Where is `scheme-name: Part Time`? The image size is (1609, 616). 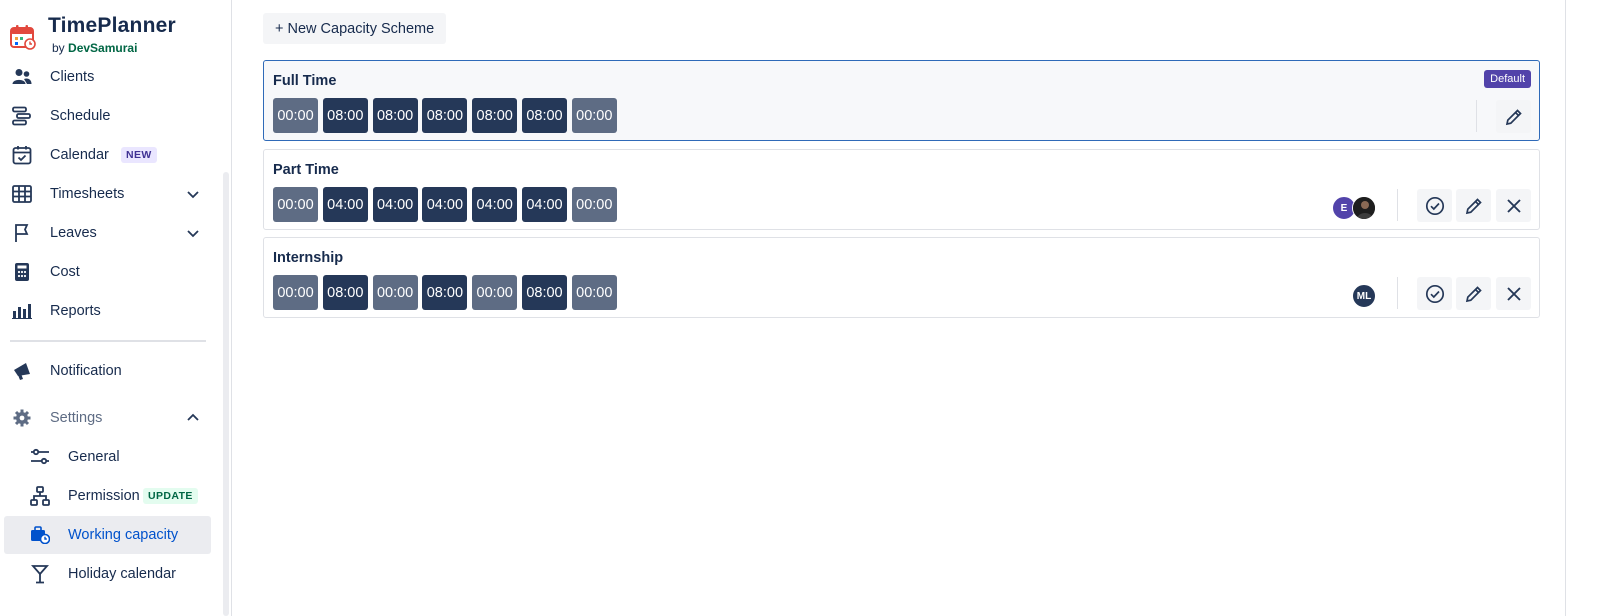
scheme-name: Part Time is located at coordinates (306, 170).